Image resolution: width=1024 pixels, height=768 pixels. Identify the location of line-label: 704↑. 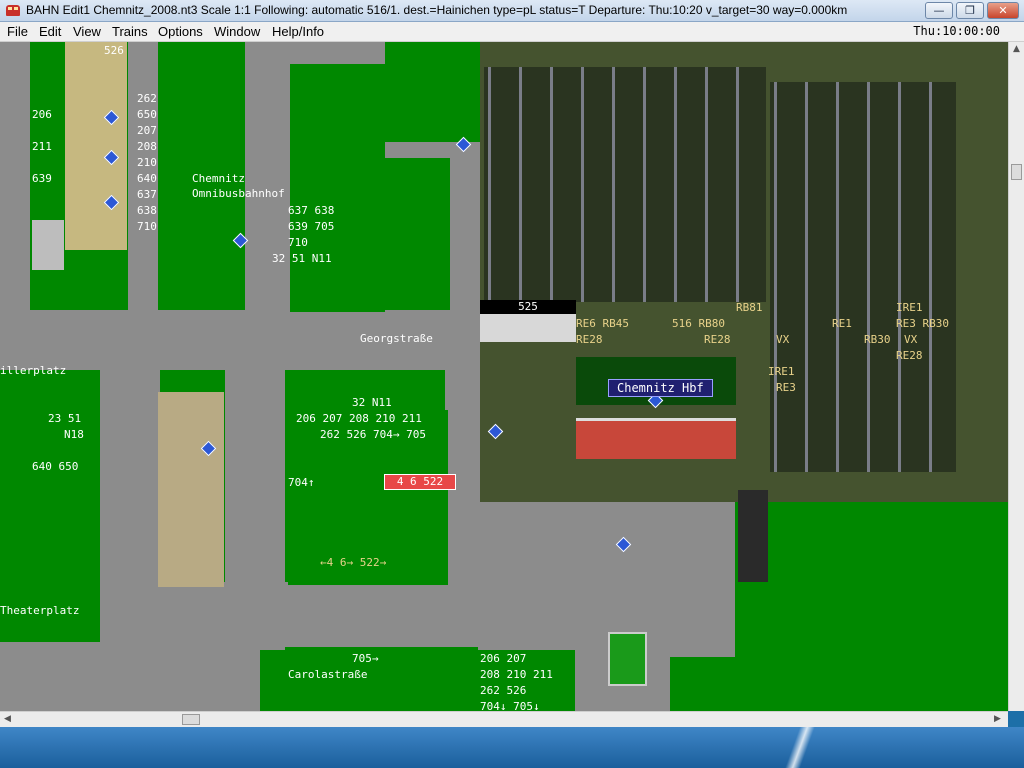
(301, 482).